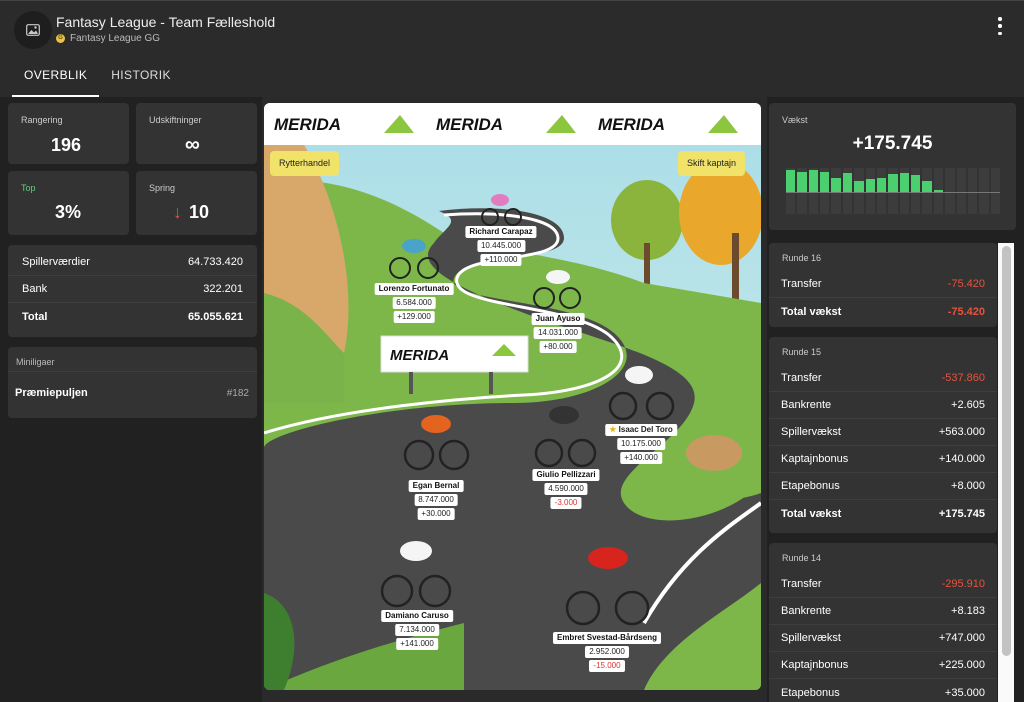 The height and width of the screenshot is (702, 1024). I want to click on growth-baseline, so click(893, 192).